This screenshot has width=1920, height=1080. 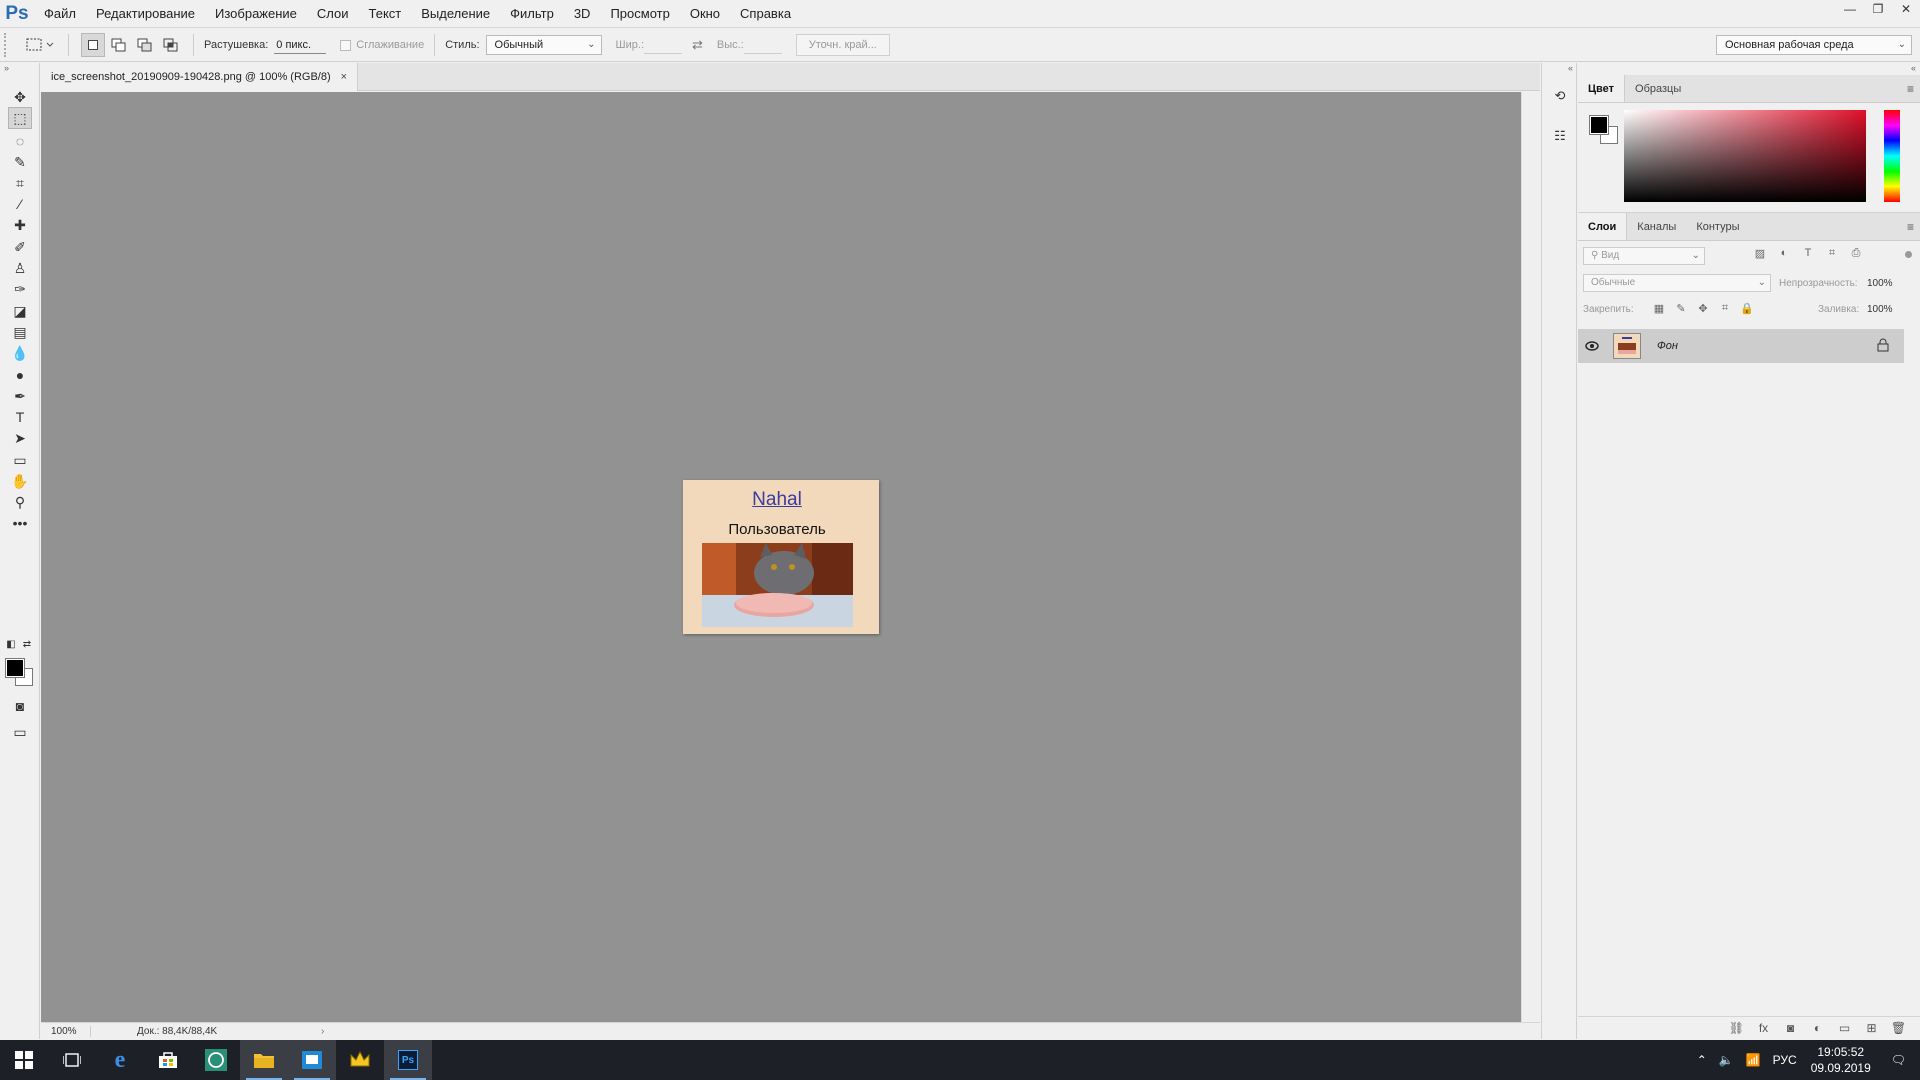 I want to click on shape-filter-icon: ⌗, so click(x=1832, y=253).